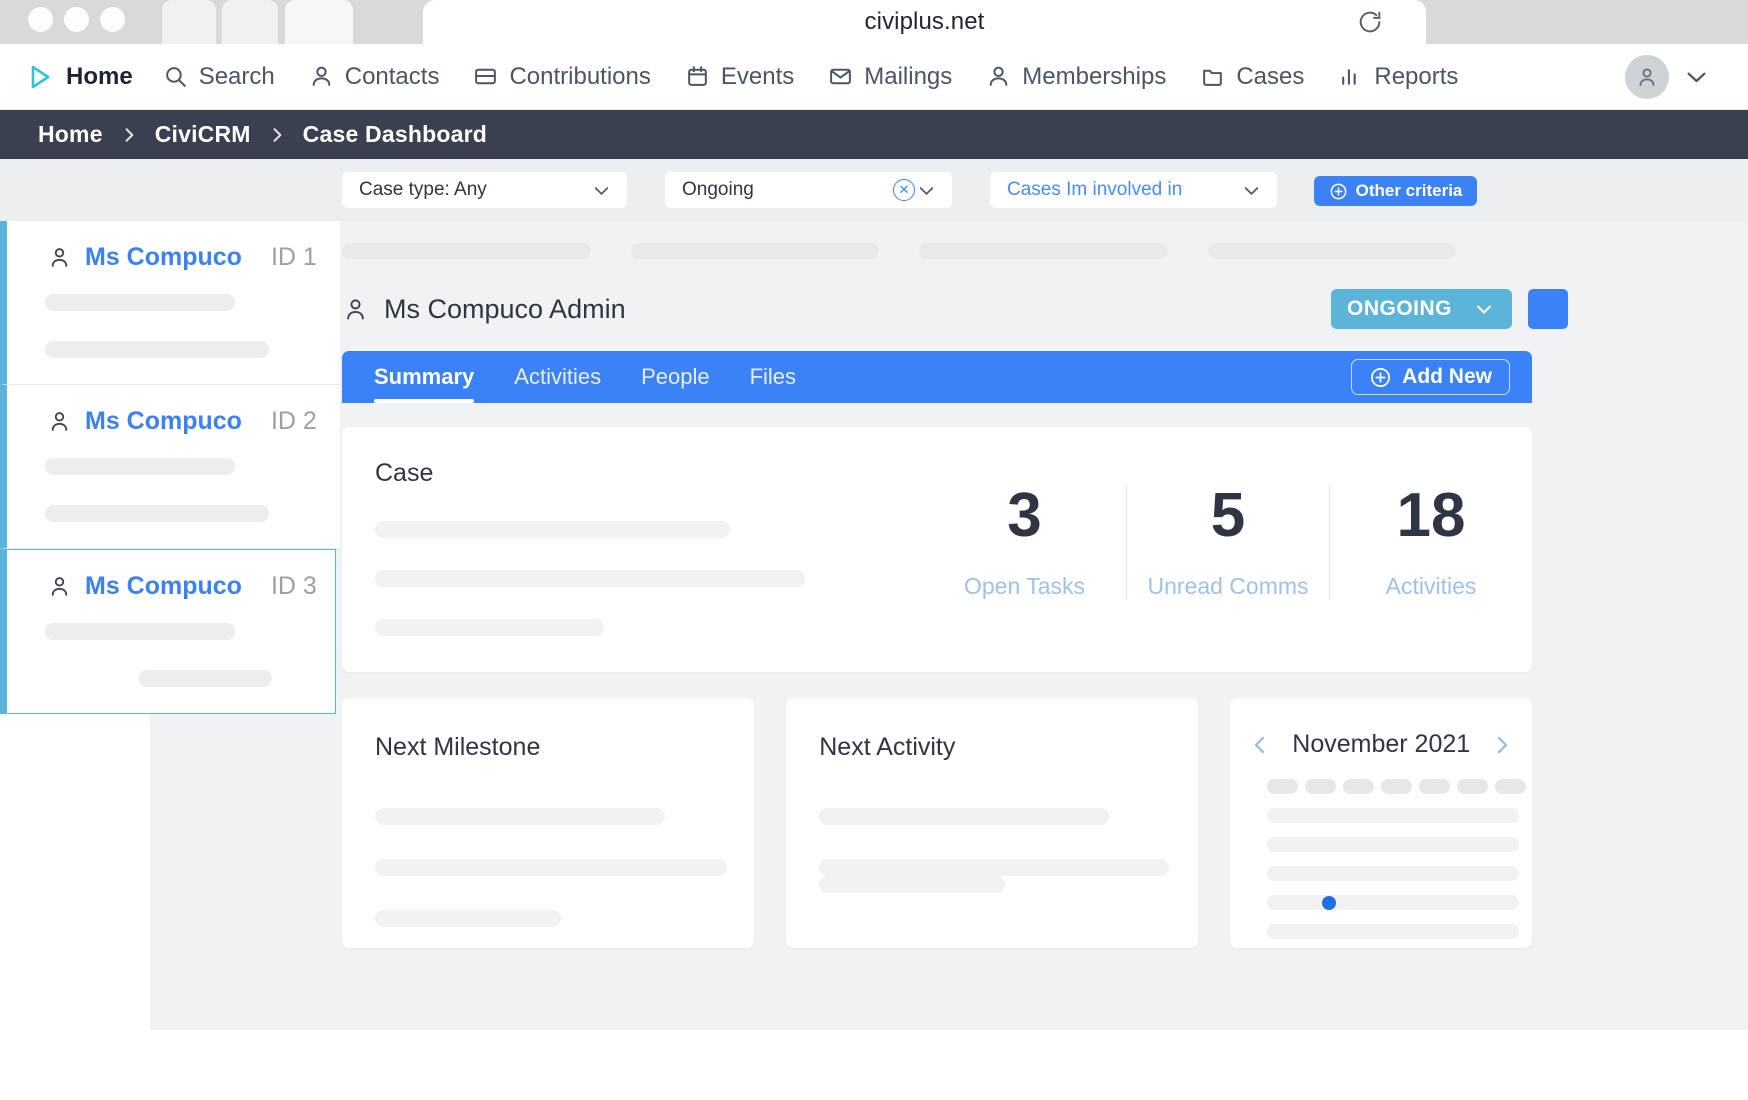 The height and width of the screenshot is (1100, 1748). Describe the element at coordinates (697, 76) in the screenshot. I see `calendar-icon` at that location.